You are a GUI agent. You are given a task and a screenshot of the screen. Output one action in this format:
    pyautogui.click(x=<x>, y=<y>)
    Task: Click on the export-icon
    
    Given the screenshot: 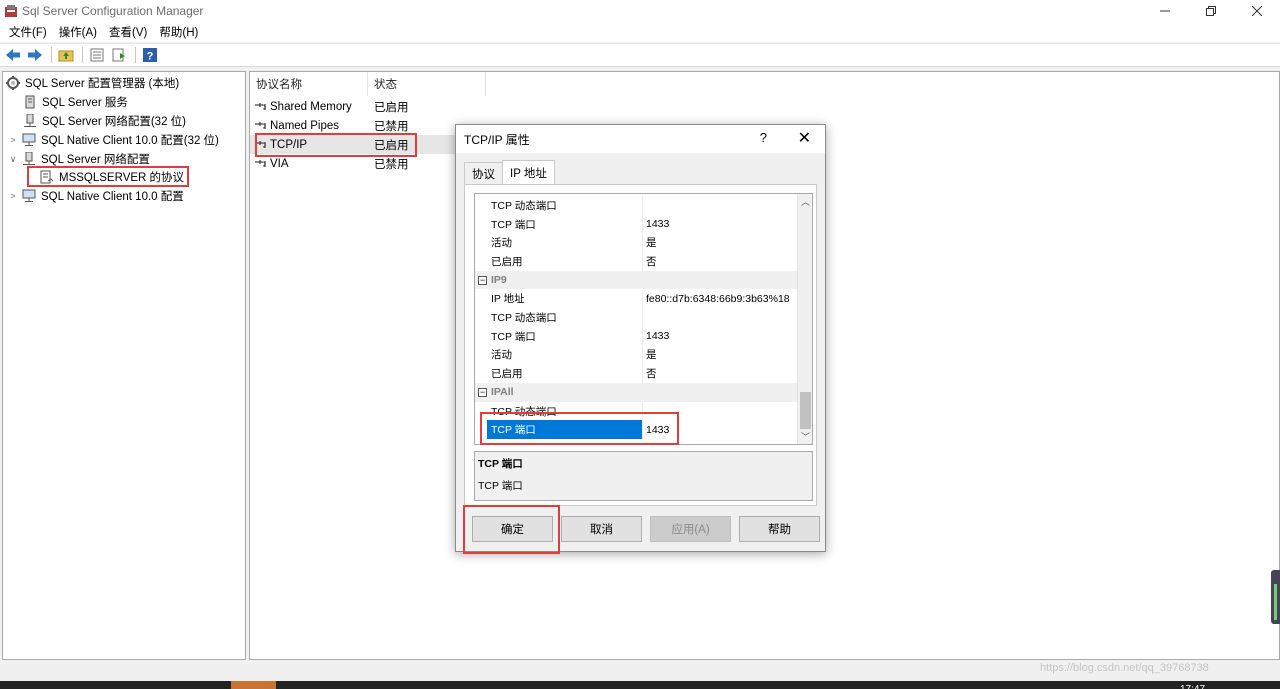 What is the action you would take?
    pyautogui.click(x=119, y=55)
    